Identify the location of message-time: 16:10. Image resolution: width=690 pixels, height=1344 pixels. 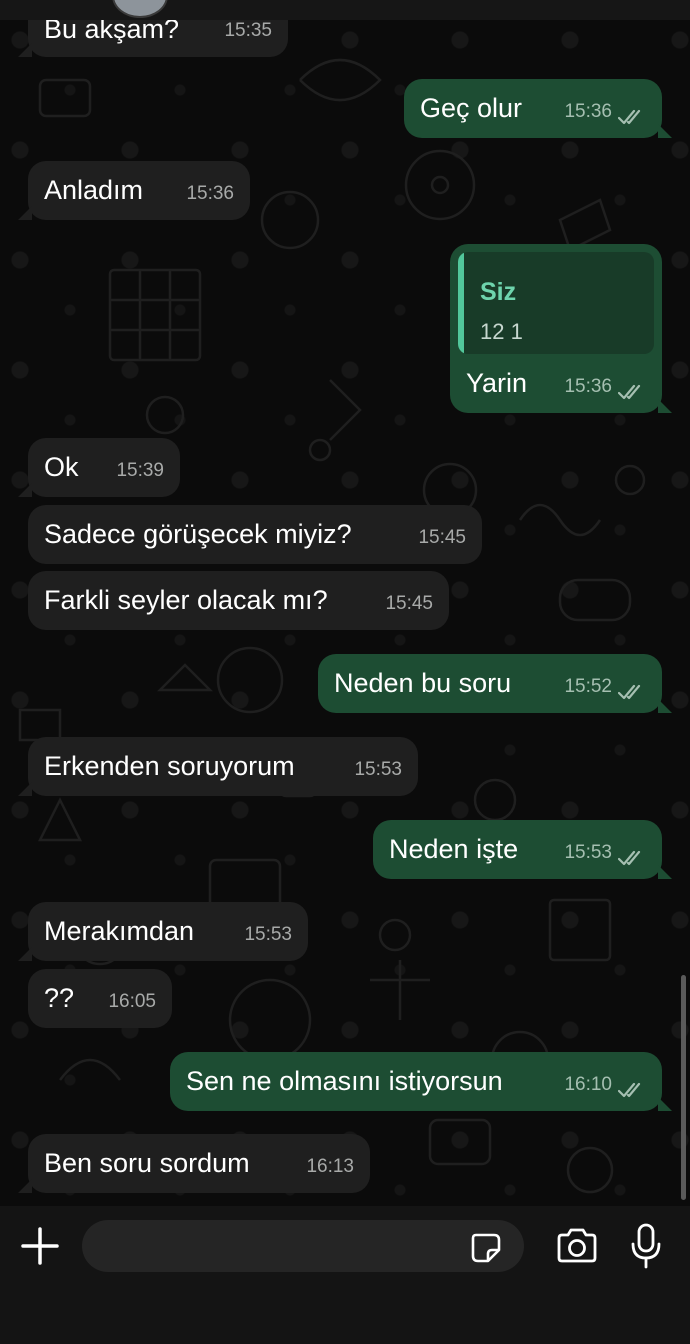
(588, 1084).